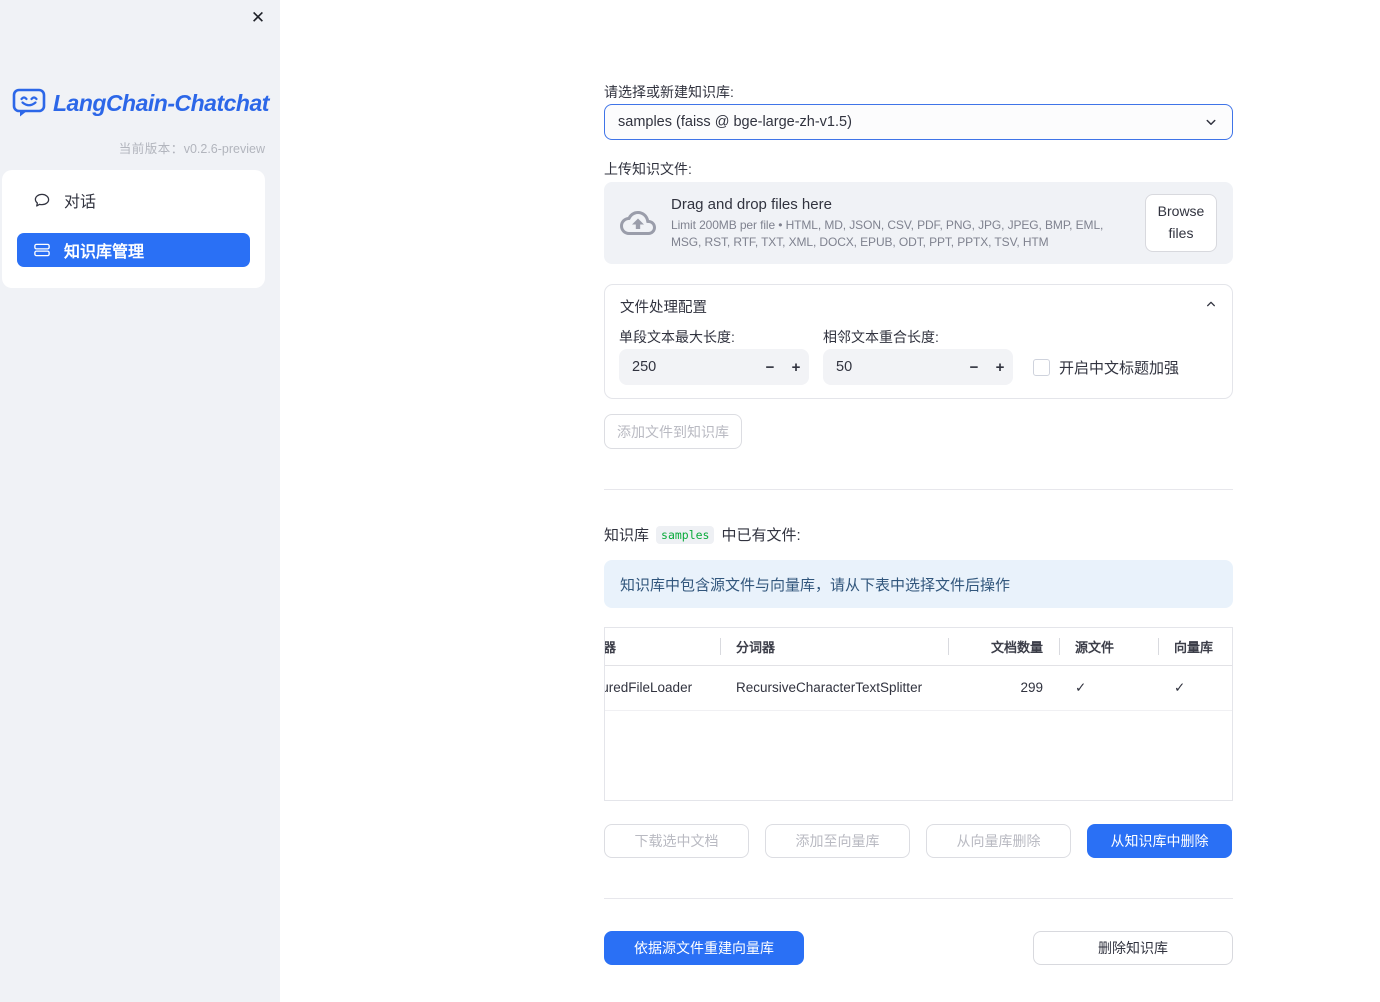 The image size is (1380, 1002). What do you see at coordinates (133, 229) in the screenshot?
I see `nav-menu: 对话 知识库管理` at bounding box center [133, 229].